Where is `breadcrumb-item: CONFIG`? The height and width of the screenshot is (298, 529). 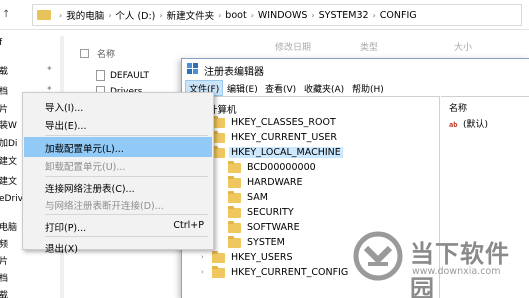
breadcrumb-item: CONFIG is located at coordinates (398, 15).